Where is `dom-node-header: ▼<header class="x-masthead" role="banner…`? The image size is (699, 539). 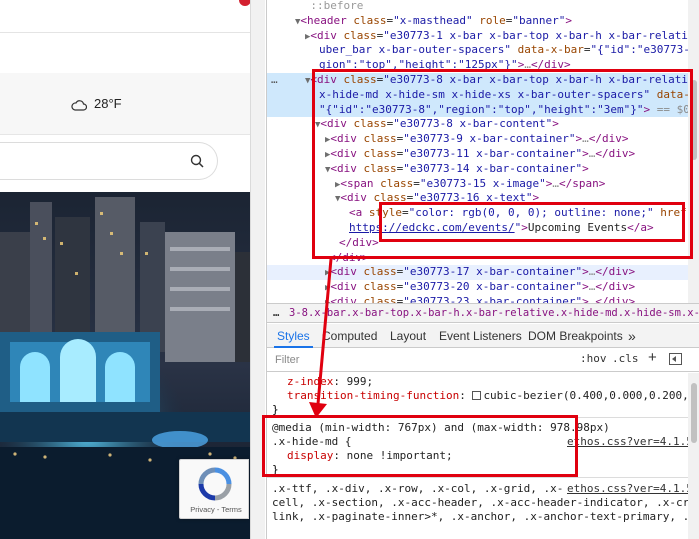 dom-node-header: ▼<header class="x-masthead" role="banner… is located at coordinates (433, 21).